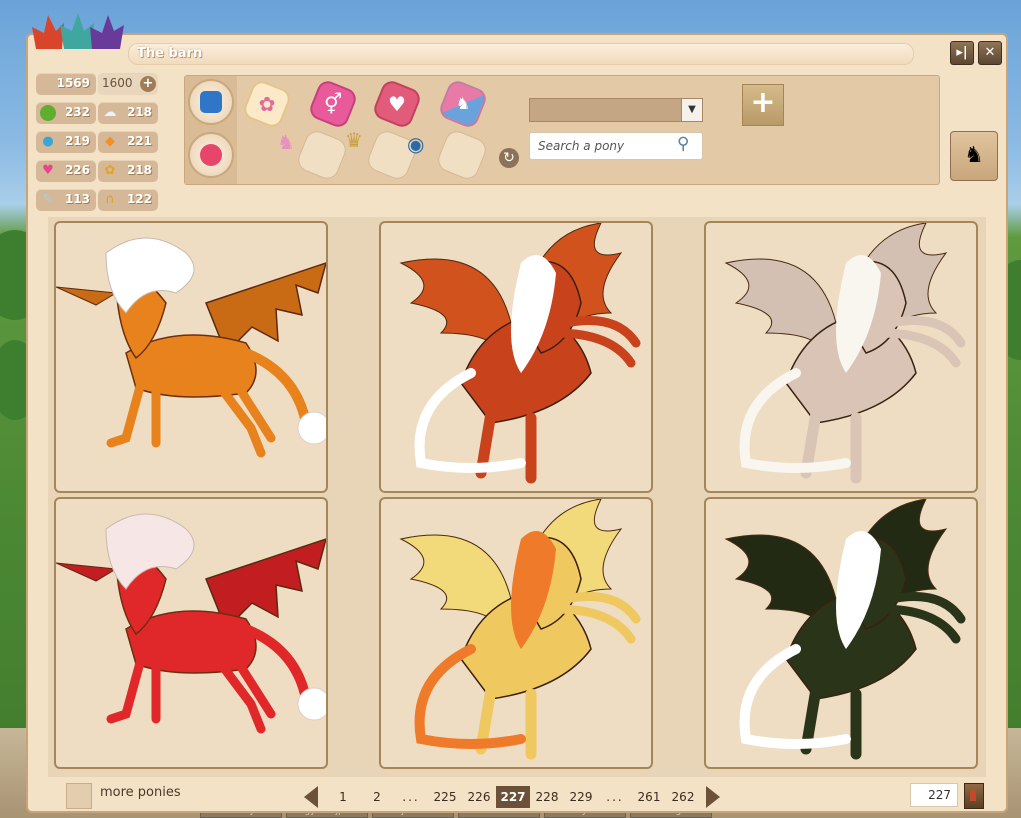 The image size is (1021, 818). I want to click on paw-icon: ✿, so click(110, 170).